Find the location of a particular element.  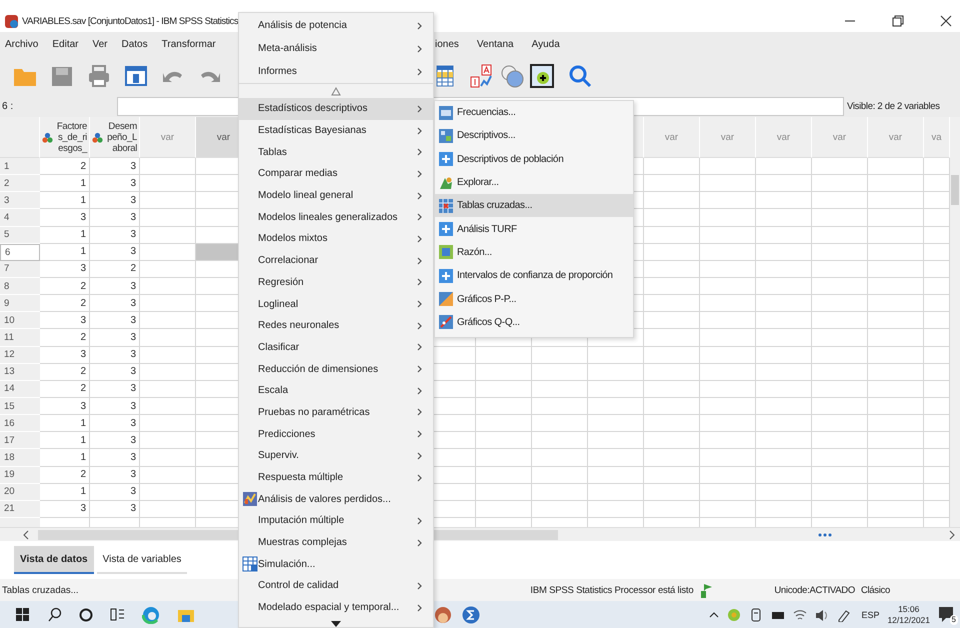

mode-status: Clásico is located at coordinates (875, 590).